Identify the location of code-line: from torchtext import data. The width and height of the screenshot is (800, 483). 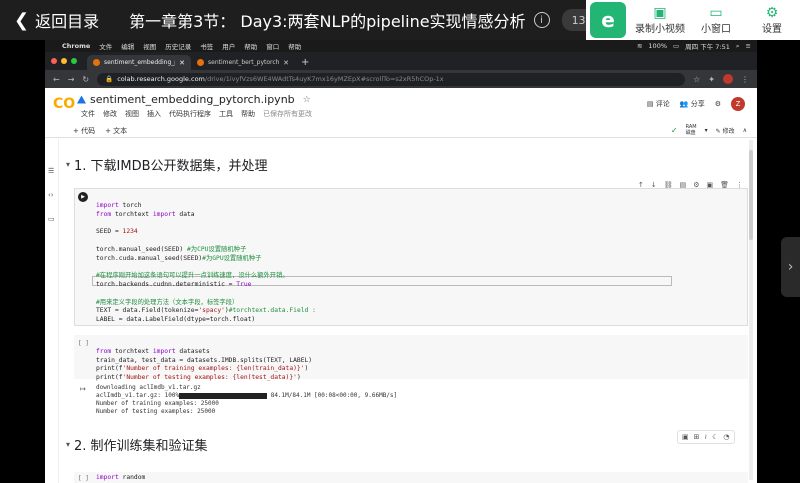
(145, 214).